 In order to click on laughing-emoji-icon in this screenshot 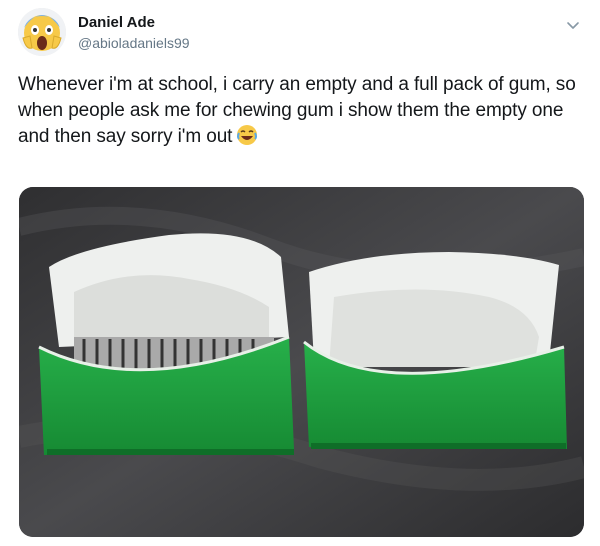, I will do `click(247, 135)`.